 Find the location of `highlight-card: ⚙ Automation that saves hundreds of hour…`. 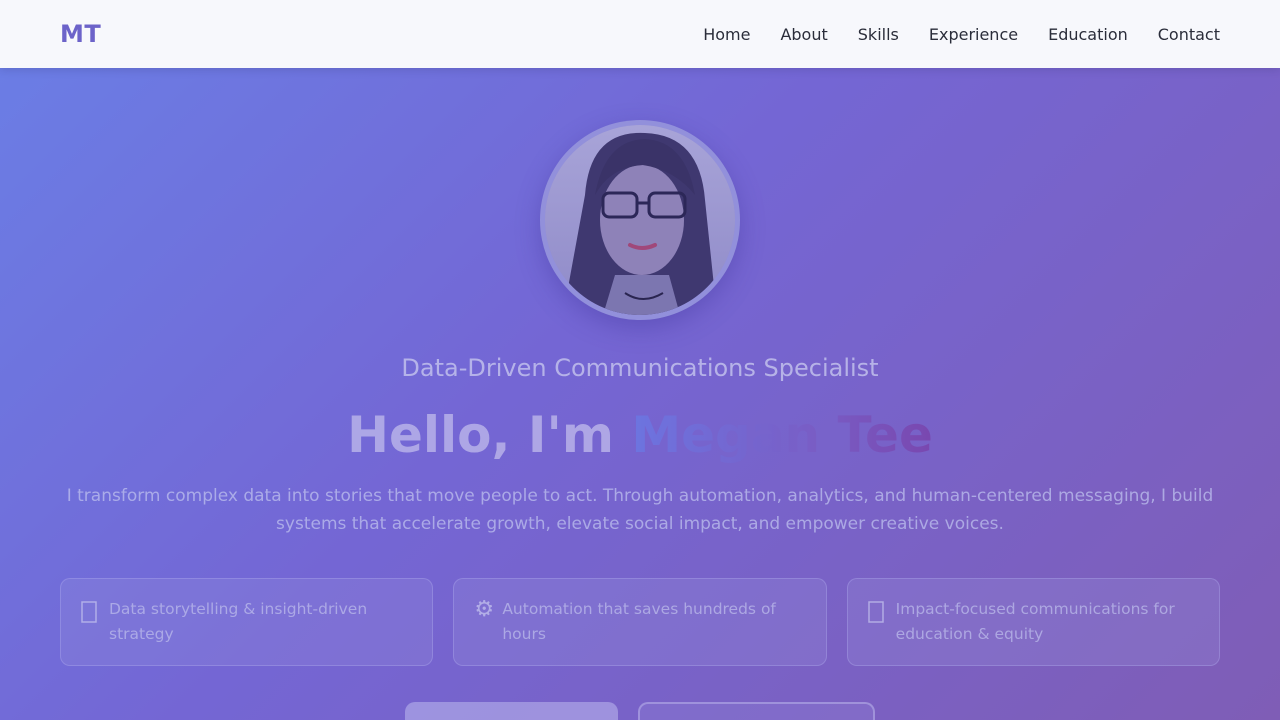

highlight-card: ⚙ Automation that saves hundreds of hour… is located at coordinates (640, 622).